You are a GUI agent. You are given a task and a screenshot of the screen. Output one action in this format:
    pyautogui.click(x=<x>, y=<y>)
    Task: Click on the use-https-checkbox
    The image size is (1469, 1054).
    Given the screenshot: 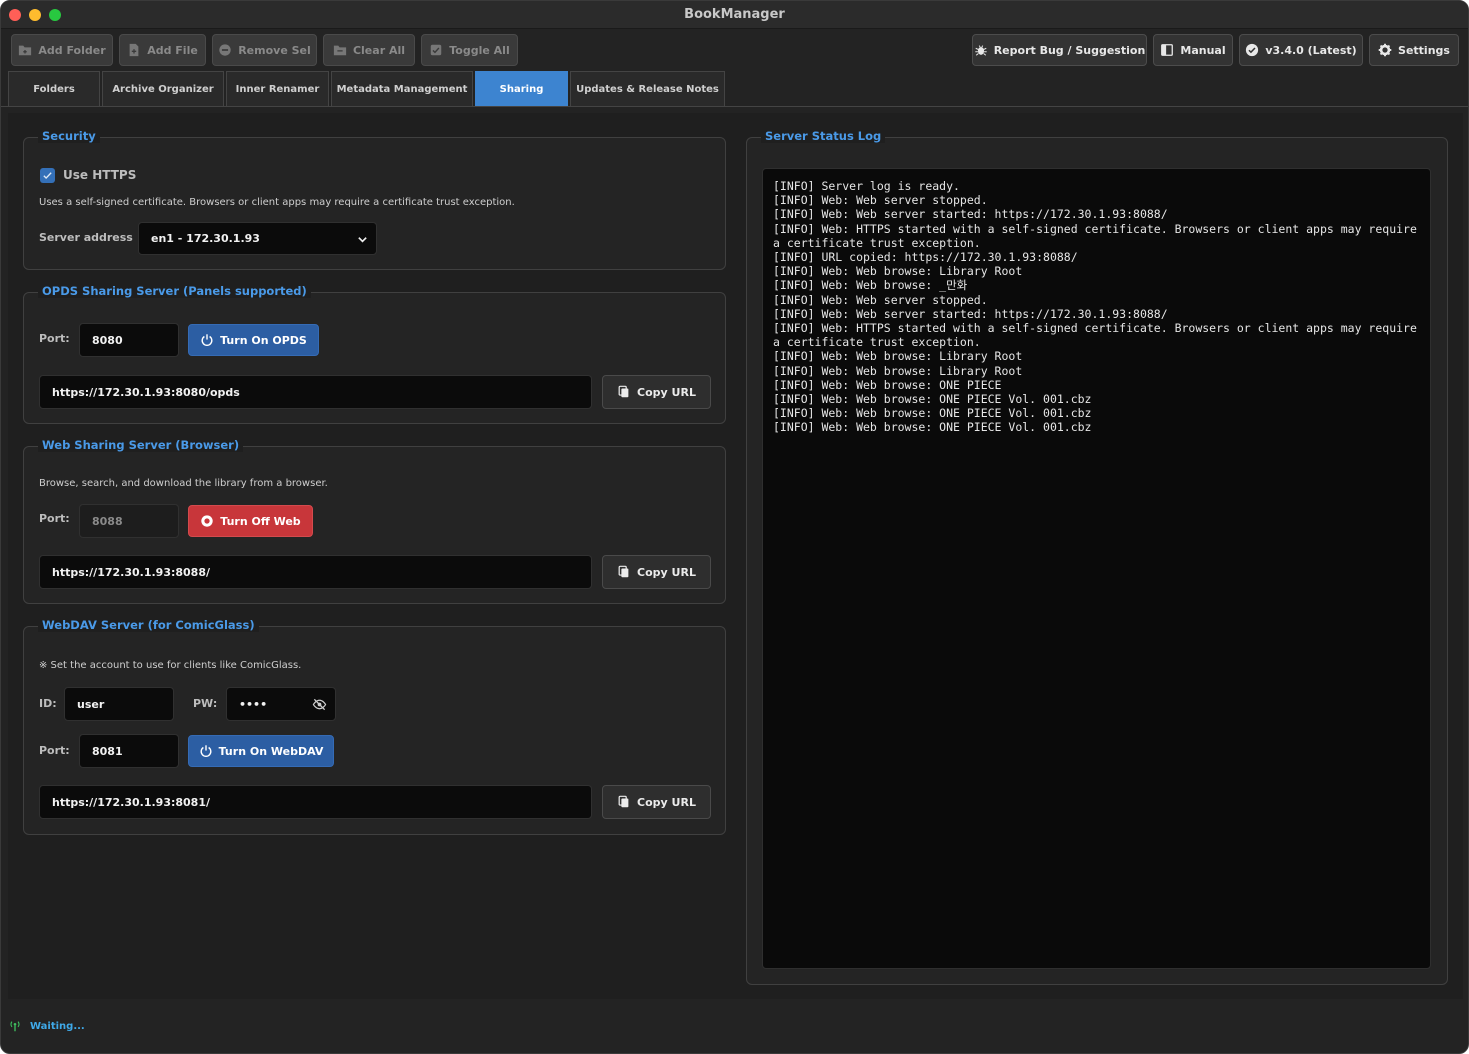 What is the action you would take?
    pyautogui.click(x=47, y=175)
    